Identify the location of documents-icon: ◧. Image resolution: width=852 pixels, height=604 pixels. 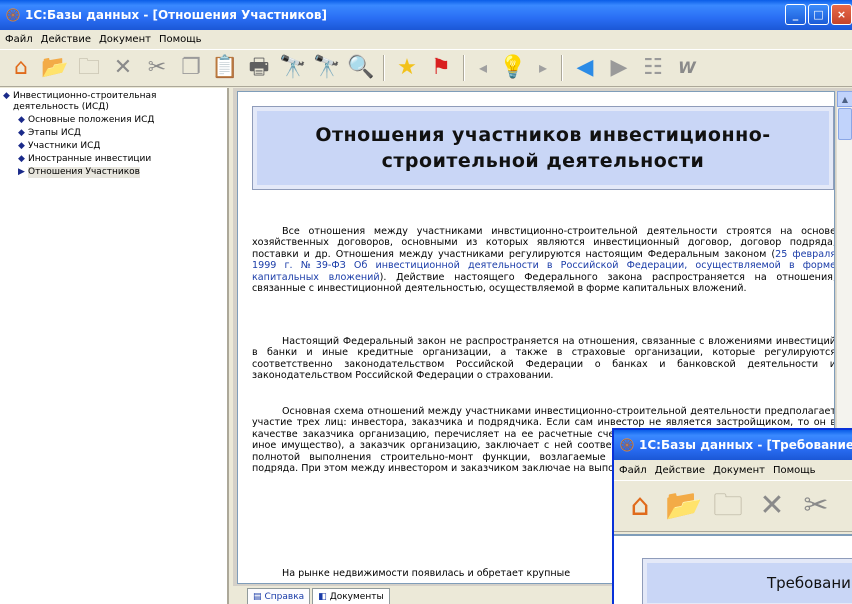
(322, 596).